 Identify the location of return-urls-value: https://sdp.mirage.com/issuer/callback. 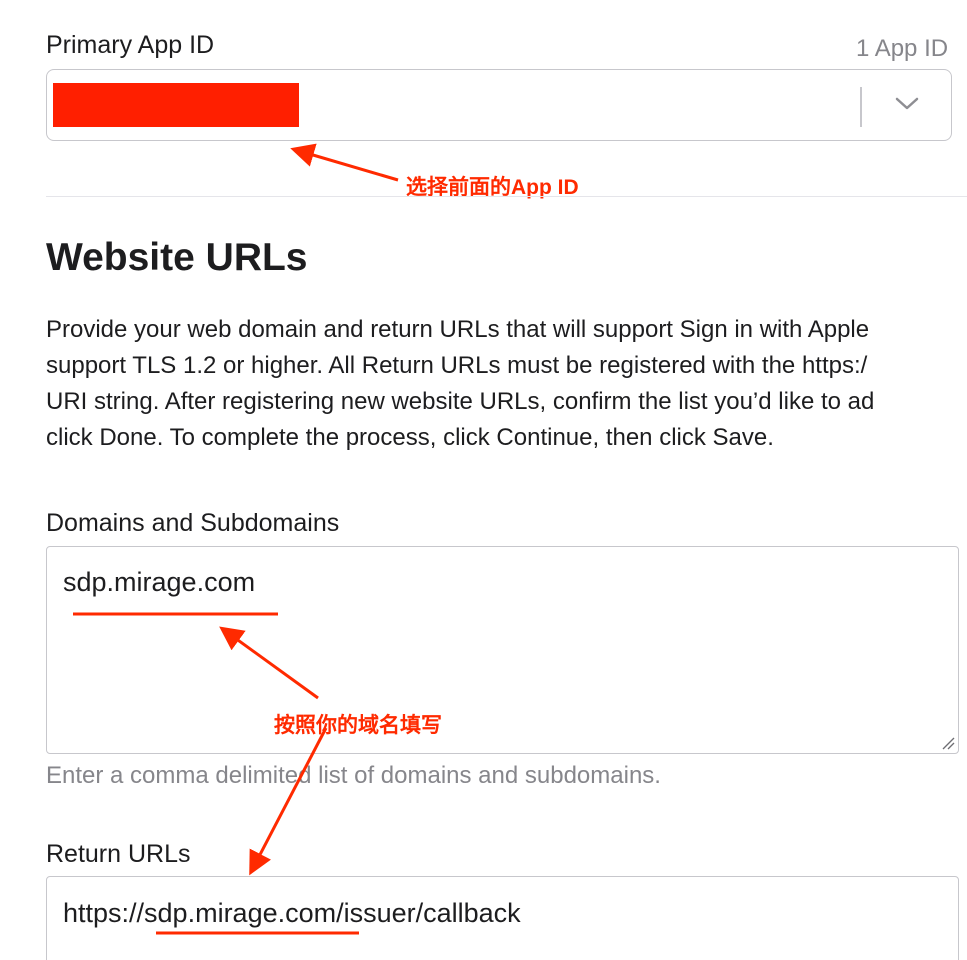
(292, 913).